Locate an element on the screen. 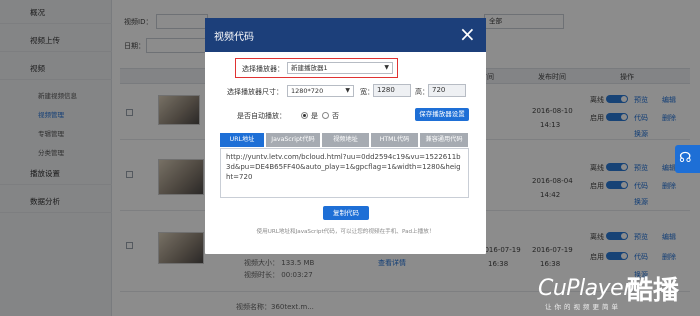 The width and height of the screenshot is (700, 316). headset-icon: ☊ is located at coordinates (685, 158).